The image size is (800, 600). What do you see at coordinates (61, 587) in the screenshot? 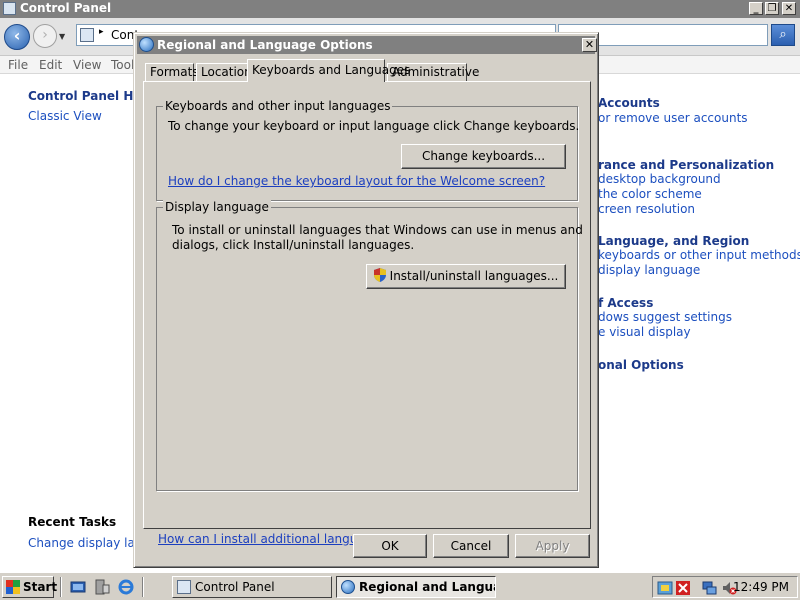
I see `quicklaunch-separator` at bounding box center [61, 587].